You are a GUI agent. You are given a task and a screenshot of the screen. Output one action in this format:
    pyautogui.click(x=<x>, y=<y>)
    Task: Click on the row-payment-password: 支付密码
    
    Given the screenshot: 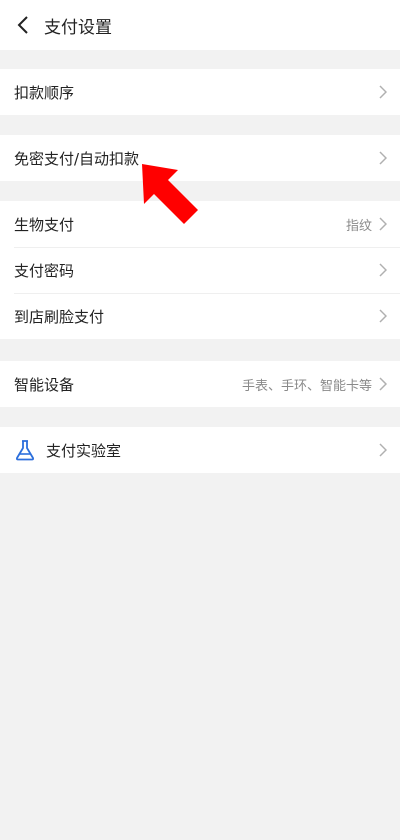 What is the action you would take?
    pyautogui.click(x=200, y=270)
    